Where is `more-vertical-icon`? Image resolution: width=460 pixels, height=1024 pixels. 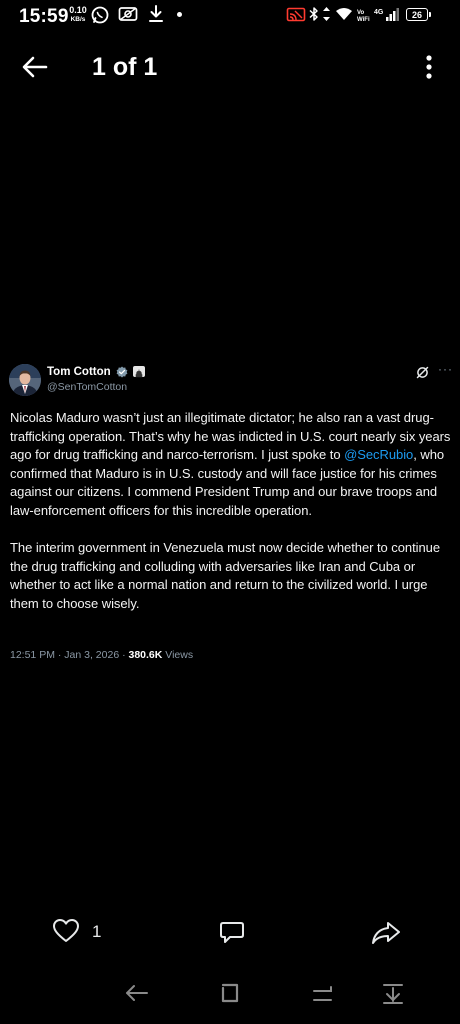 more-vertical-icon is located at coordinates (429, 67).